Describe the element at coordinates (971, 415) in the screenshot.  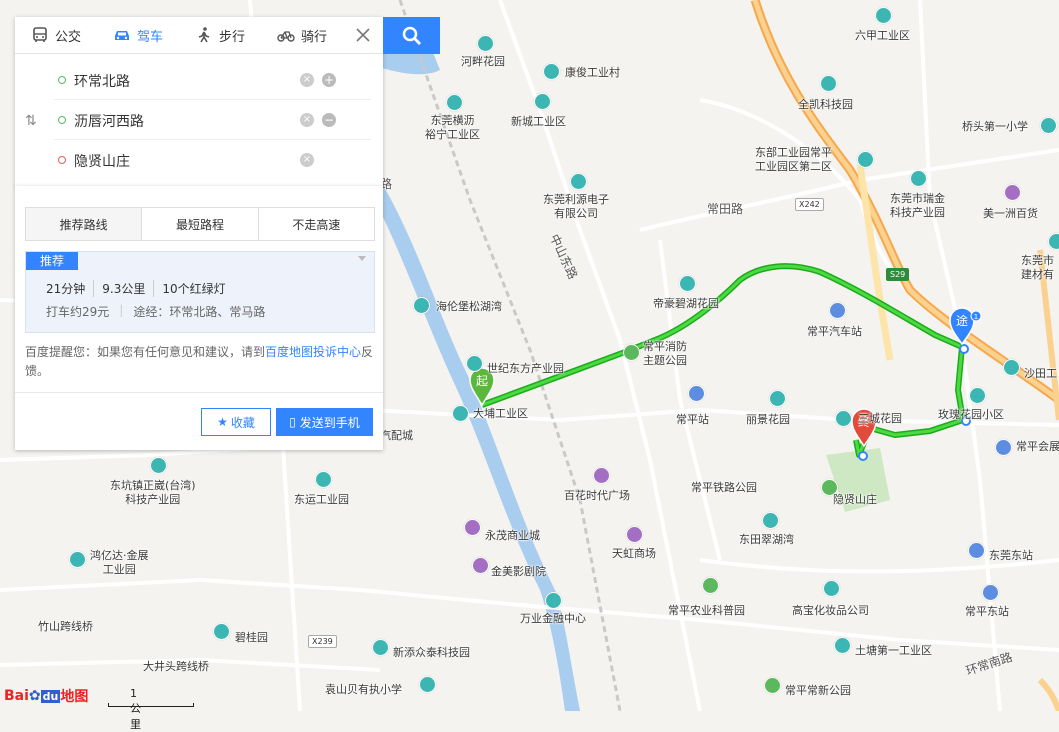
I see `poi-label: 玫瑰花园小区` at that location.